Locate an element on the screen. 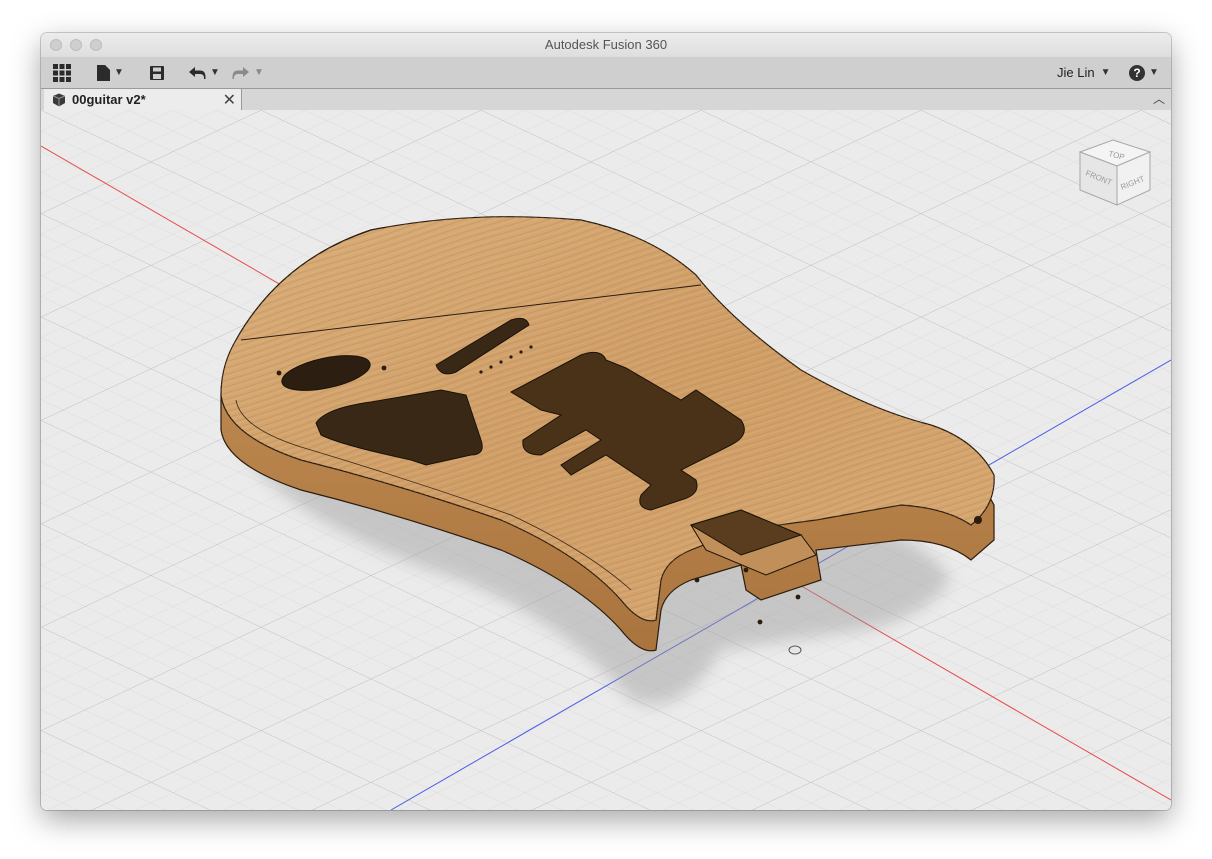 The image size is (1212, 859). component-icon is located at coordinates (59, 99).